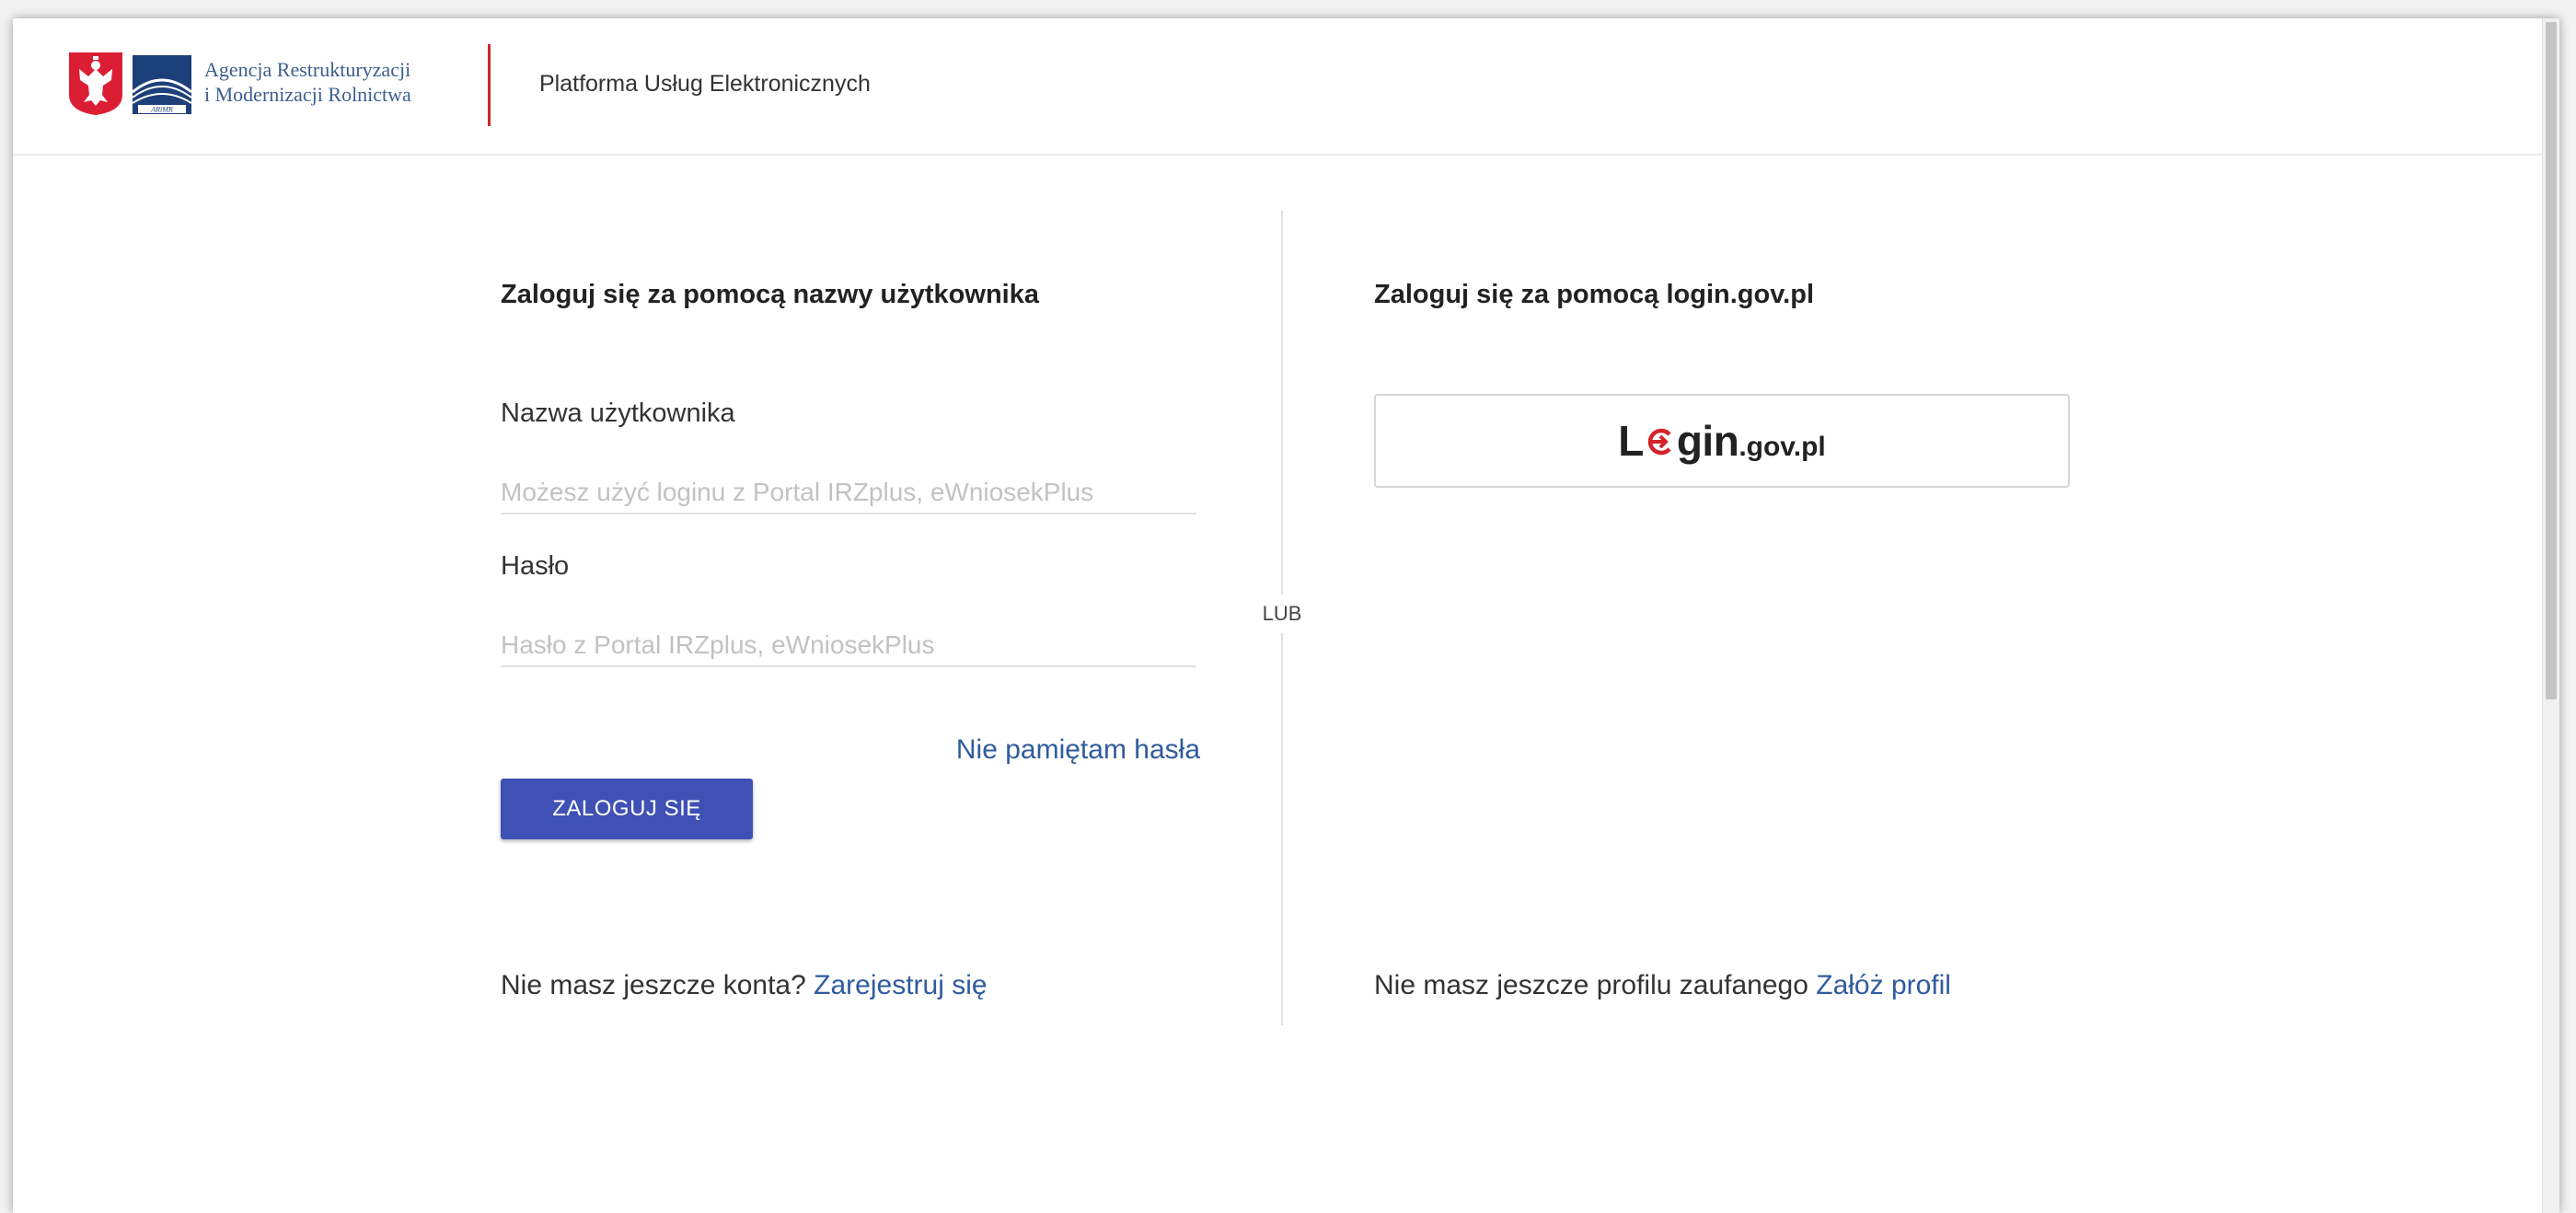  I want to click on password-input, so click(849, 646).